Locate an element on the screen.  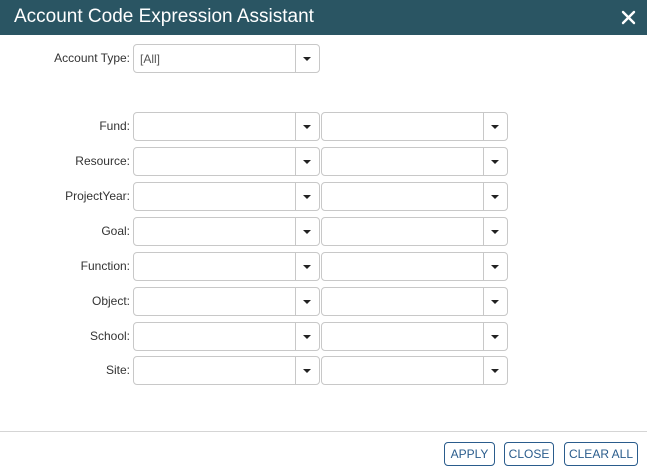
goal-to-dropdown-button is located at coordinates (495, 231).